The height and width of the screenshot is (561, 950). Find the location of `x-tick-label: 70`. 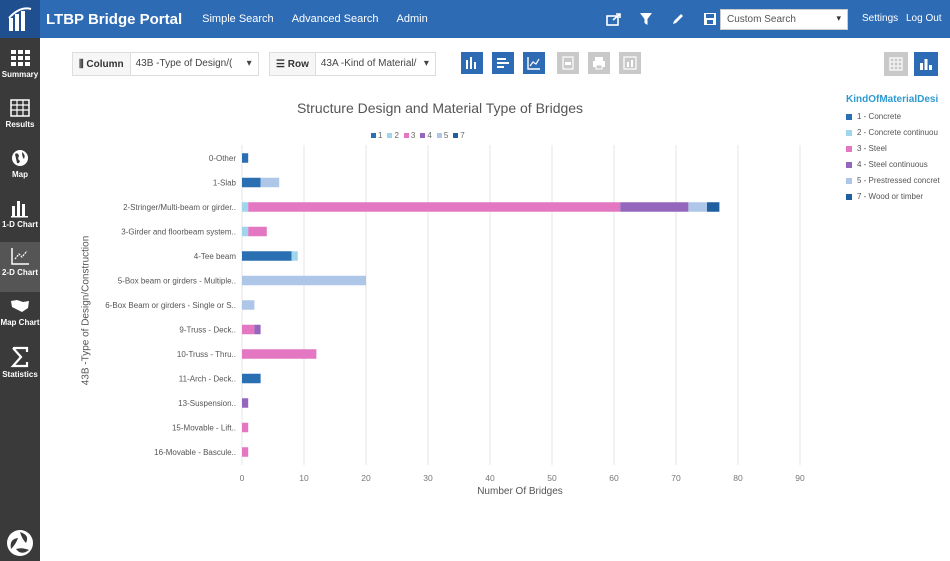

x-tick-label: 70 is located at coordinates (676, 478).